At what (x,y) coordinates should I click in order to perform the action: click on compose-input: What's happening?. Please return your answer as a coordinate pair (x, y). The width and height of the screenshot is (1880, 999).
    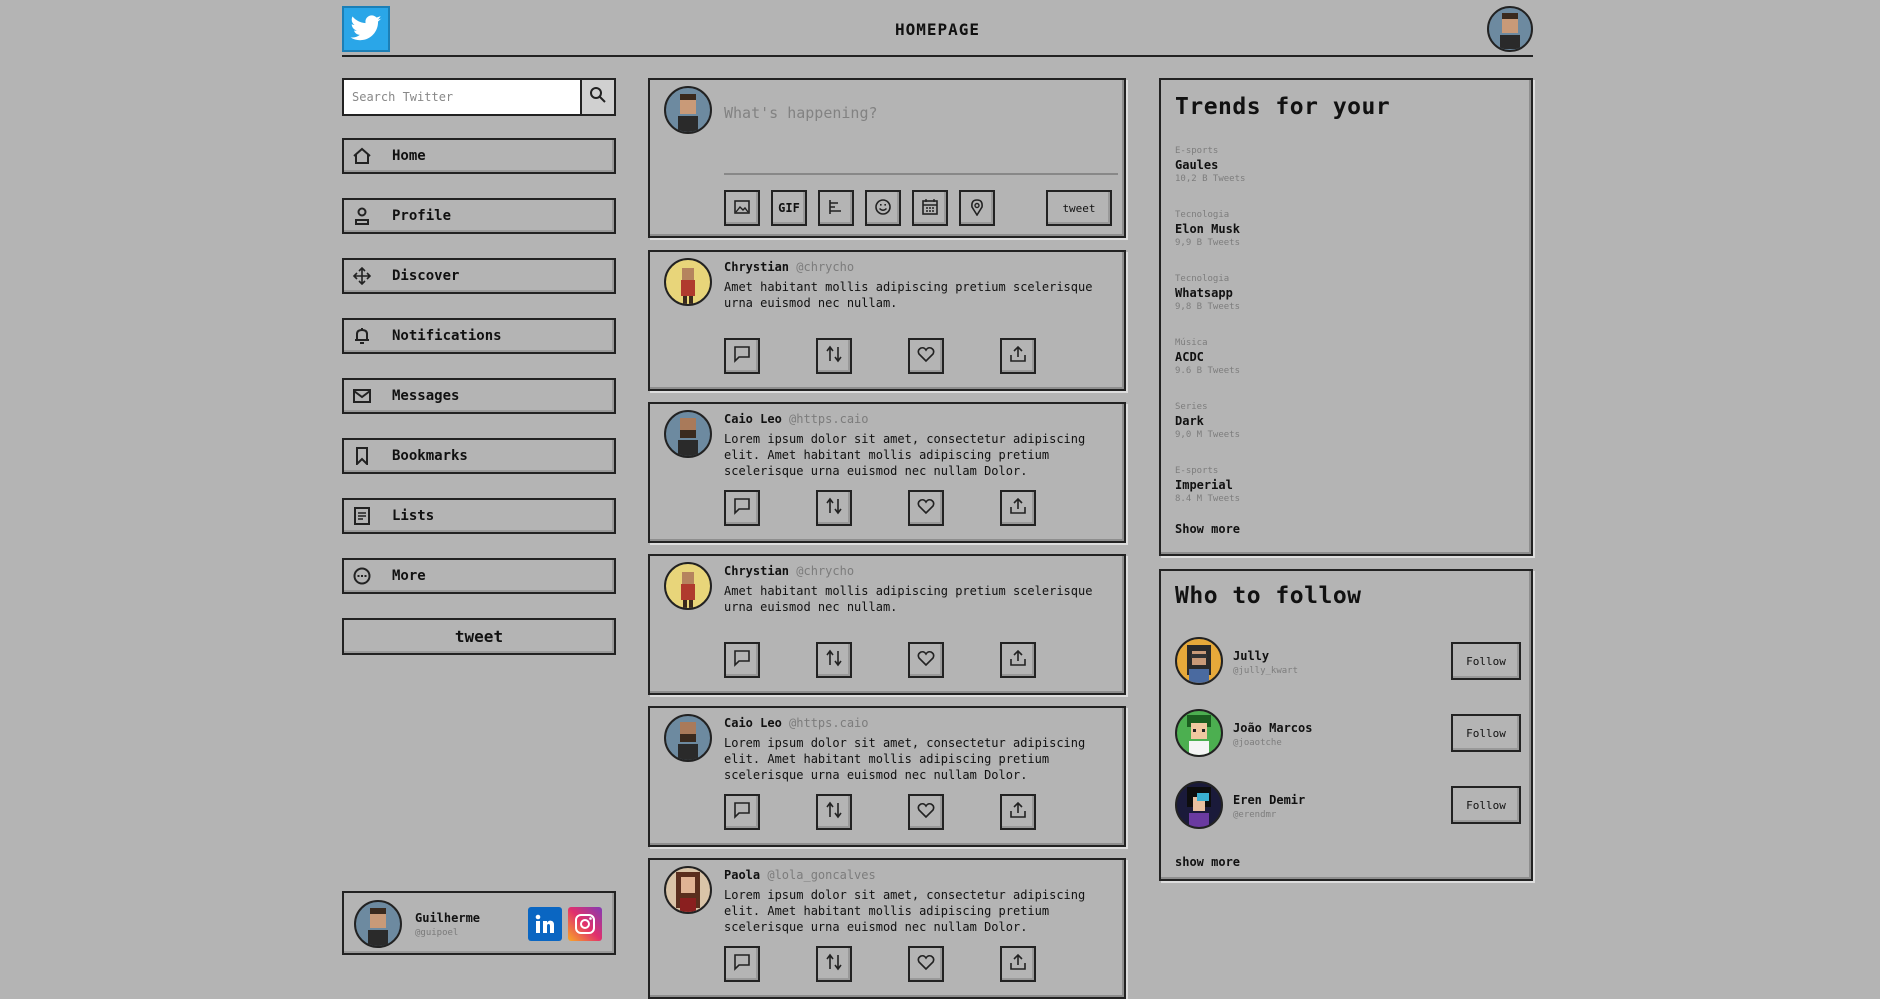
    Looking at the image, I should click on (801, 113).